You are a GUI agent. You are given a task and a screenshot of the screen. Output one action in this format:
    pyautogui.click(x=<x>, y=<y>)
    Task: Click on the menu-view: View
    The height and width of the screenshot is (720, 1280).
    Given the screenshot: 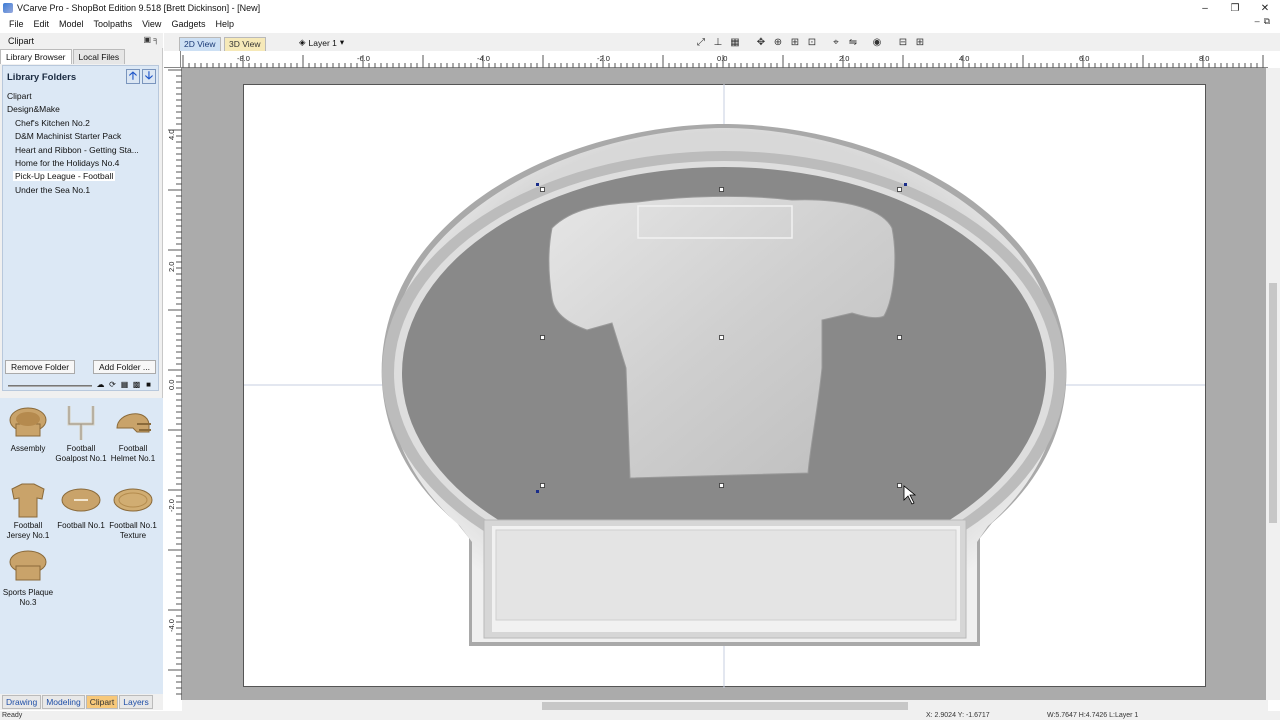 What is the action you would take?
    pyautogui.click(x=151, y=24)
    